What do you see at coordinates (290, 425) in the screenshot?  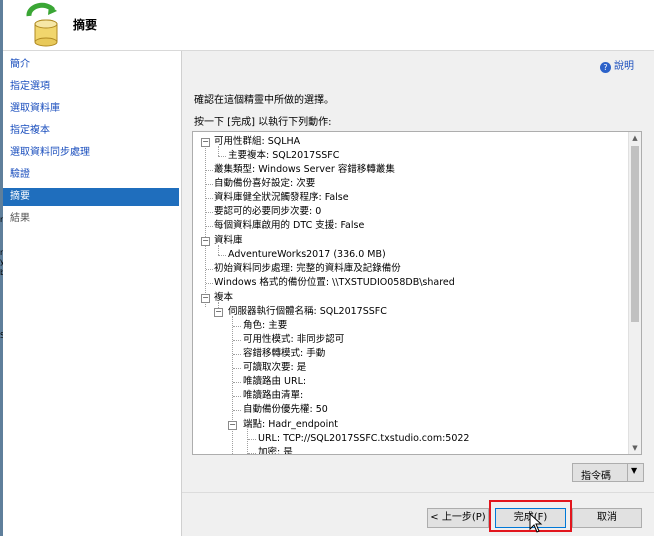 I see `tree-node: 端點: Hadr_endpoint` at bounding box center [290, 425].